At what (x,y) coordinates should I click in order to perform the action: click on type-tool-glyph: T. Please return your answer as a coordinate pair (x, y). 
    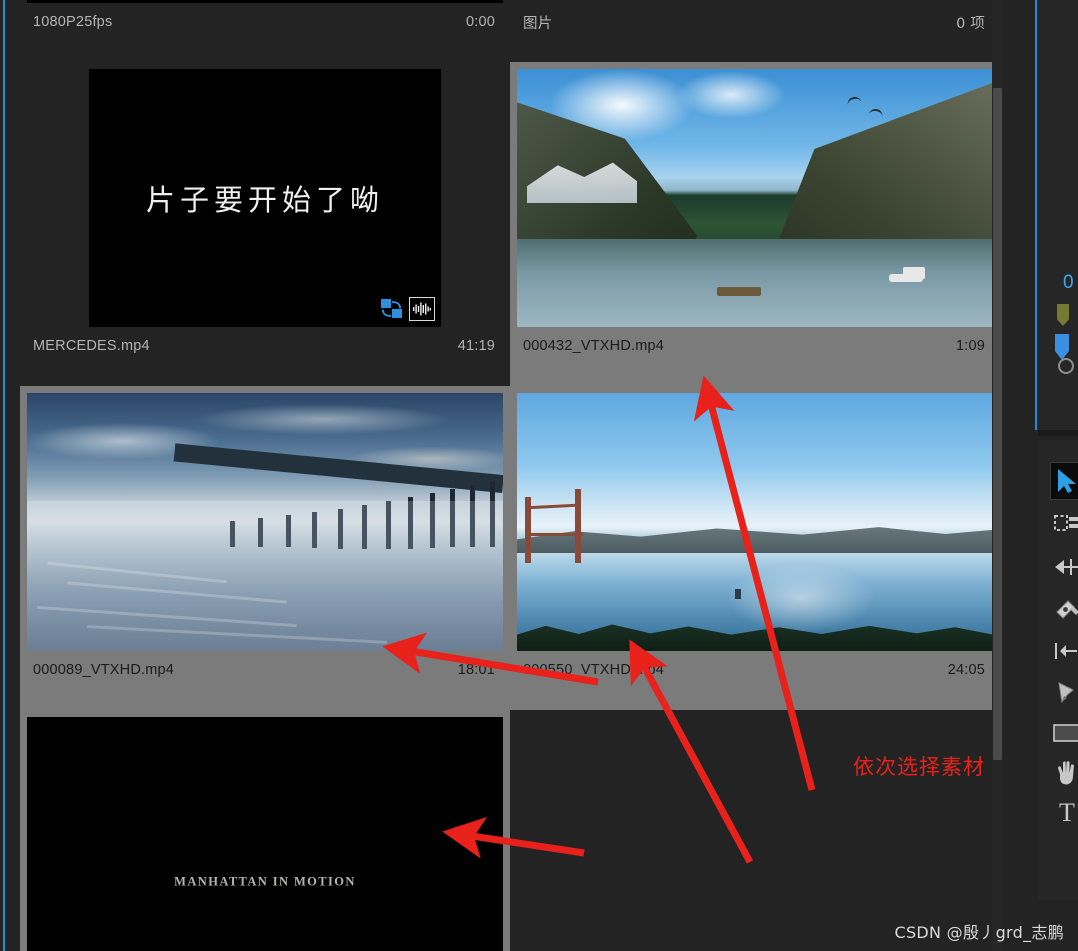
    Looking at the image, I should click on (1067, 812).